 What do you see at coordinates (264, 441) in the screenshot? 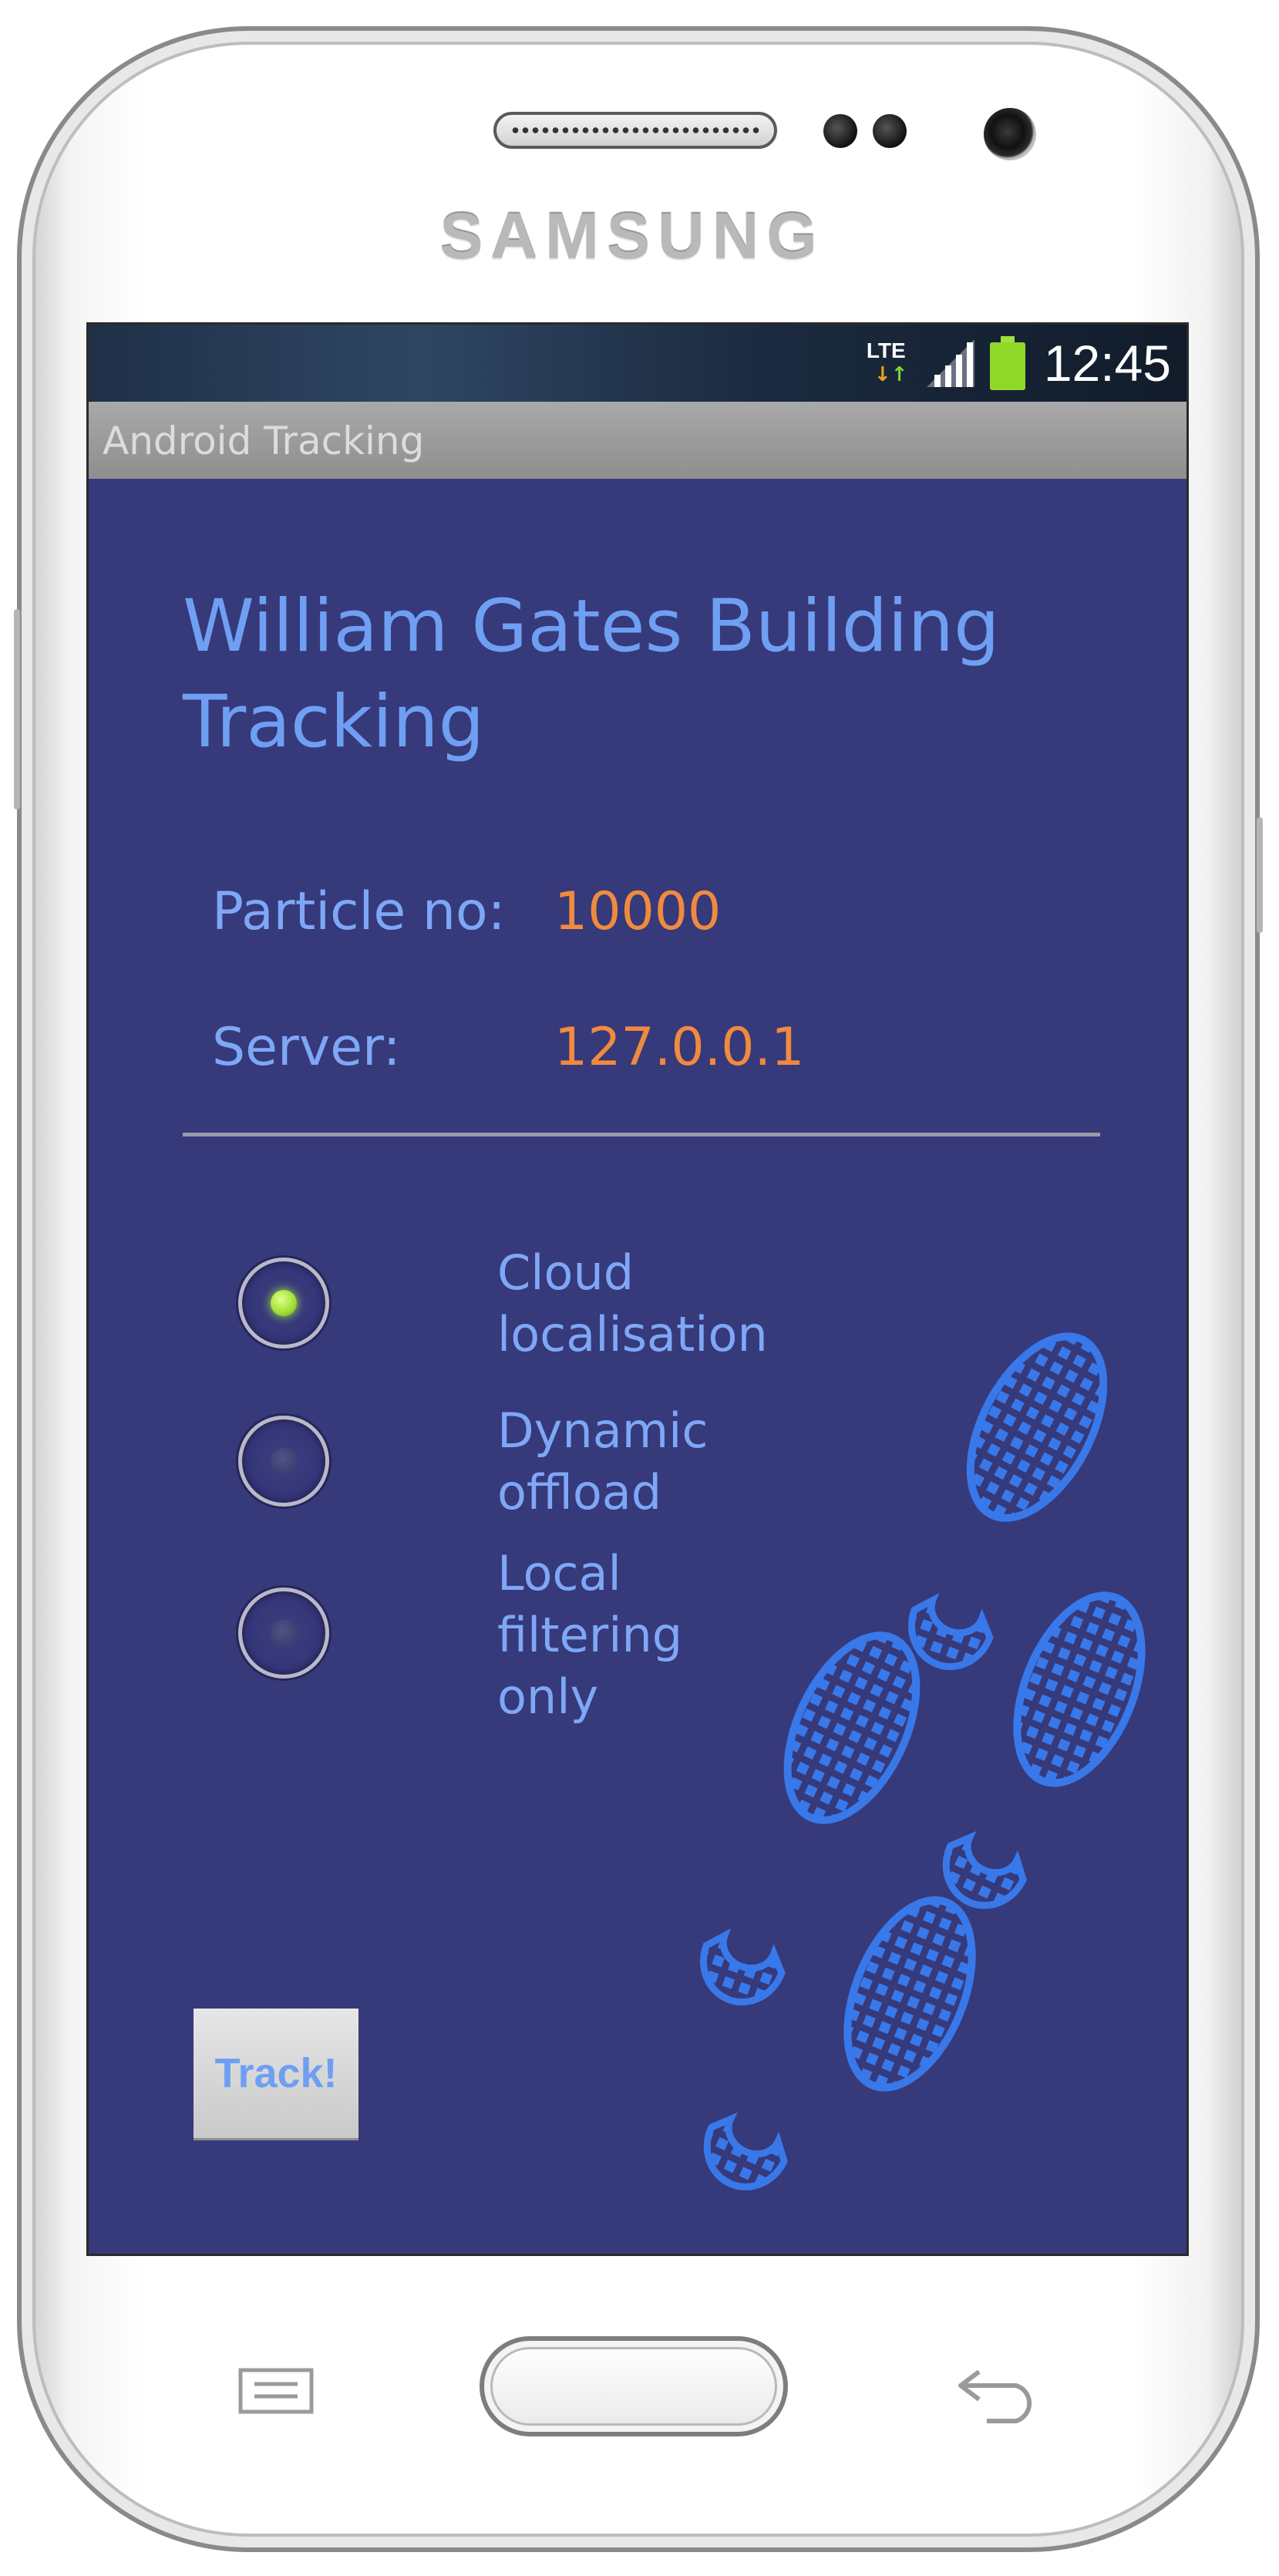
I see `app-title: Android Tracking` at bounding box center [264, 441].